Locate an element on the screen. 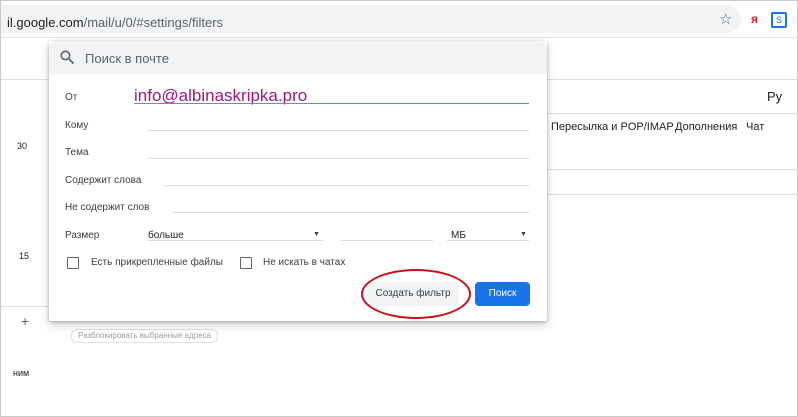 The height and width of the screenshot is (417, 798). search-input: Поиск в почте is located at coordinates (127, 58).